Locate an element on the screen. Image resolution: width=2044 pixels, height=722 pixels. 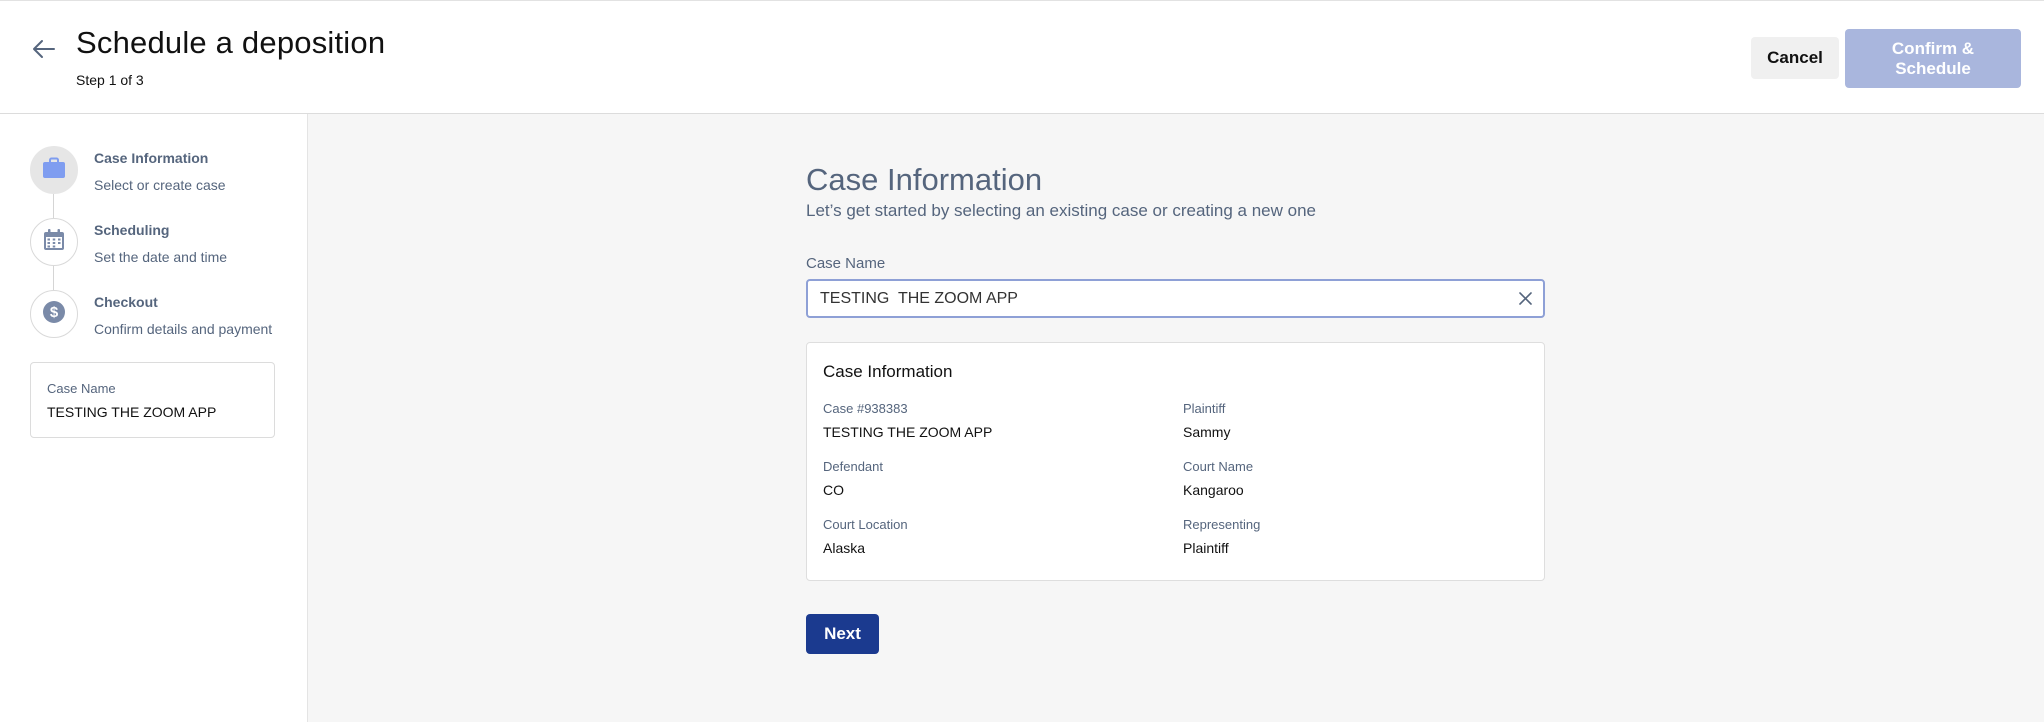
case-number-value: TESTING THE ZOOM APP is located at coordinates (908, 432).